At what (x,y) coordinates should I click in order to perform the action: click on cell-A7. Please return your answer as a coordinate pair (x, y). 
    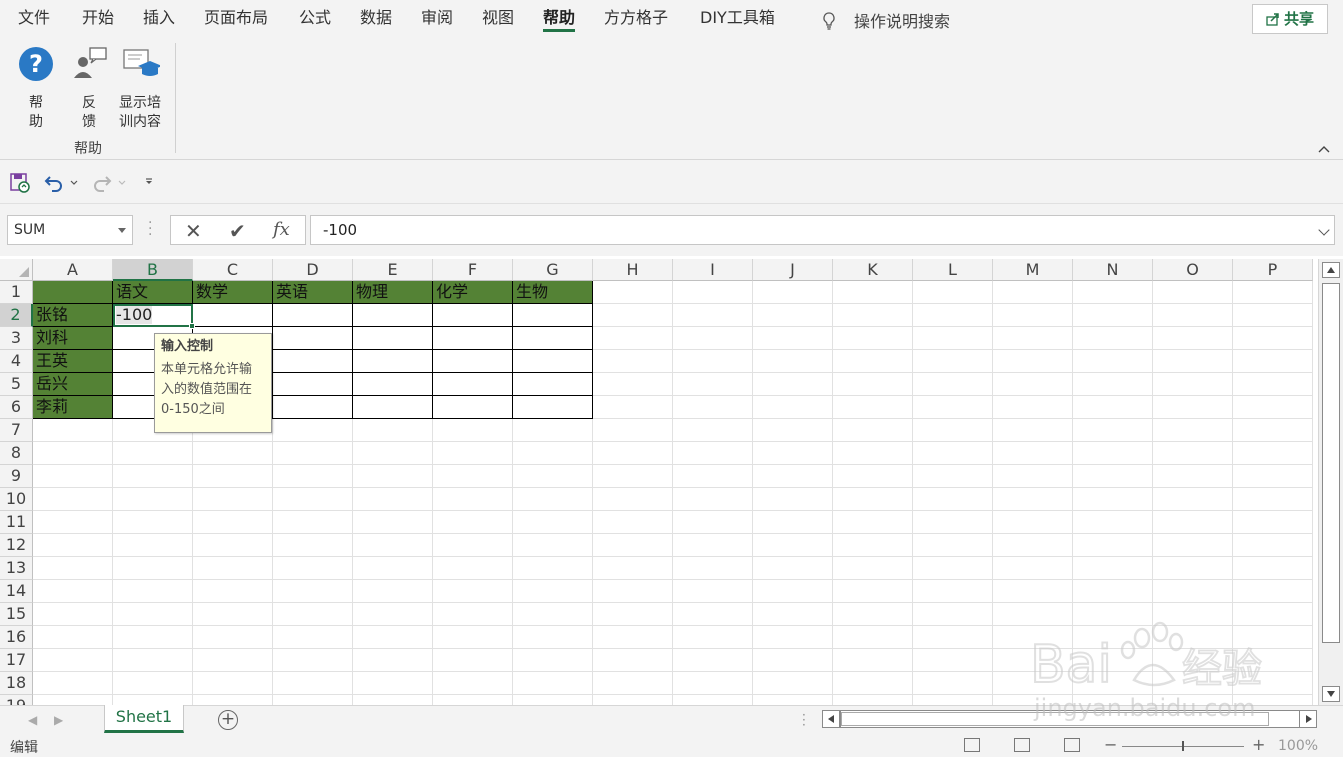
    Looking at the image, I should click on (73, 430).